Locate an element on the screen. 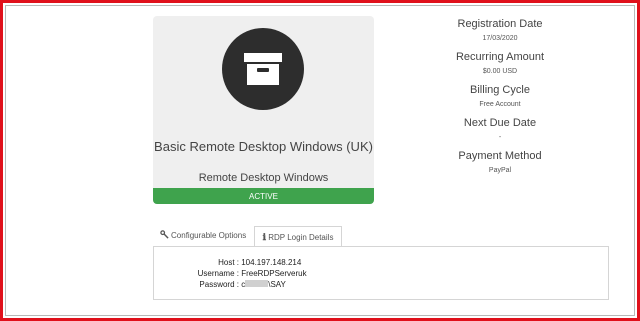 This screenshot has height=321, width=640. billing-cycle-label: Billing Cycle is located at coordinates (500, 90).